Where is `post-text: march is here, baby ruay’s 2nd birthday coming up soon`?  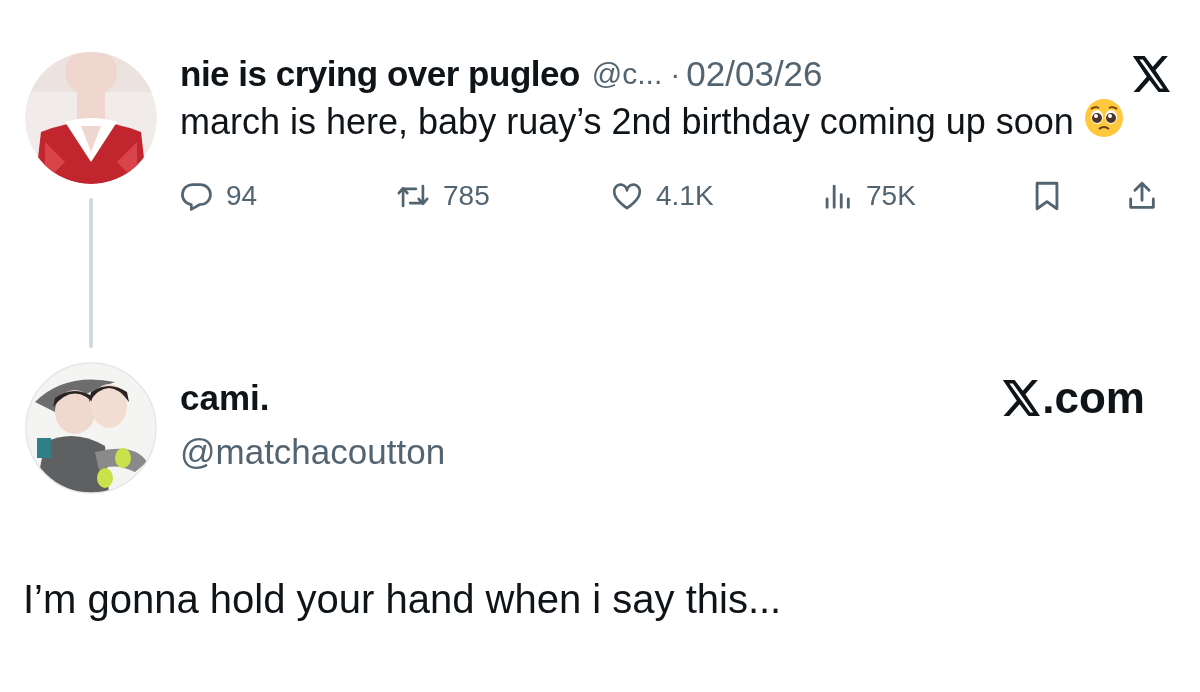 post-text: march is here, baby ruay’s 2nd birthday coming up soon is located at coordinates (655, 121).